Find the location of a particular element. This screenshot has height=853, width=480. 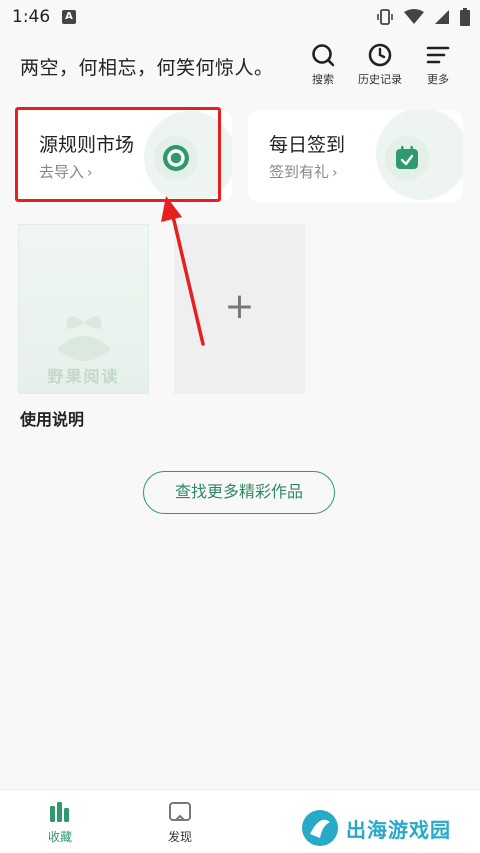

status-bar: 1:46 A is located at coordinates (240, 17).